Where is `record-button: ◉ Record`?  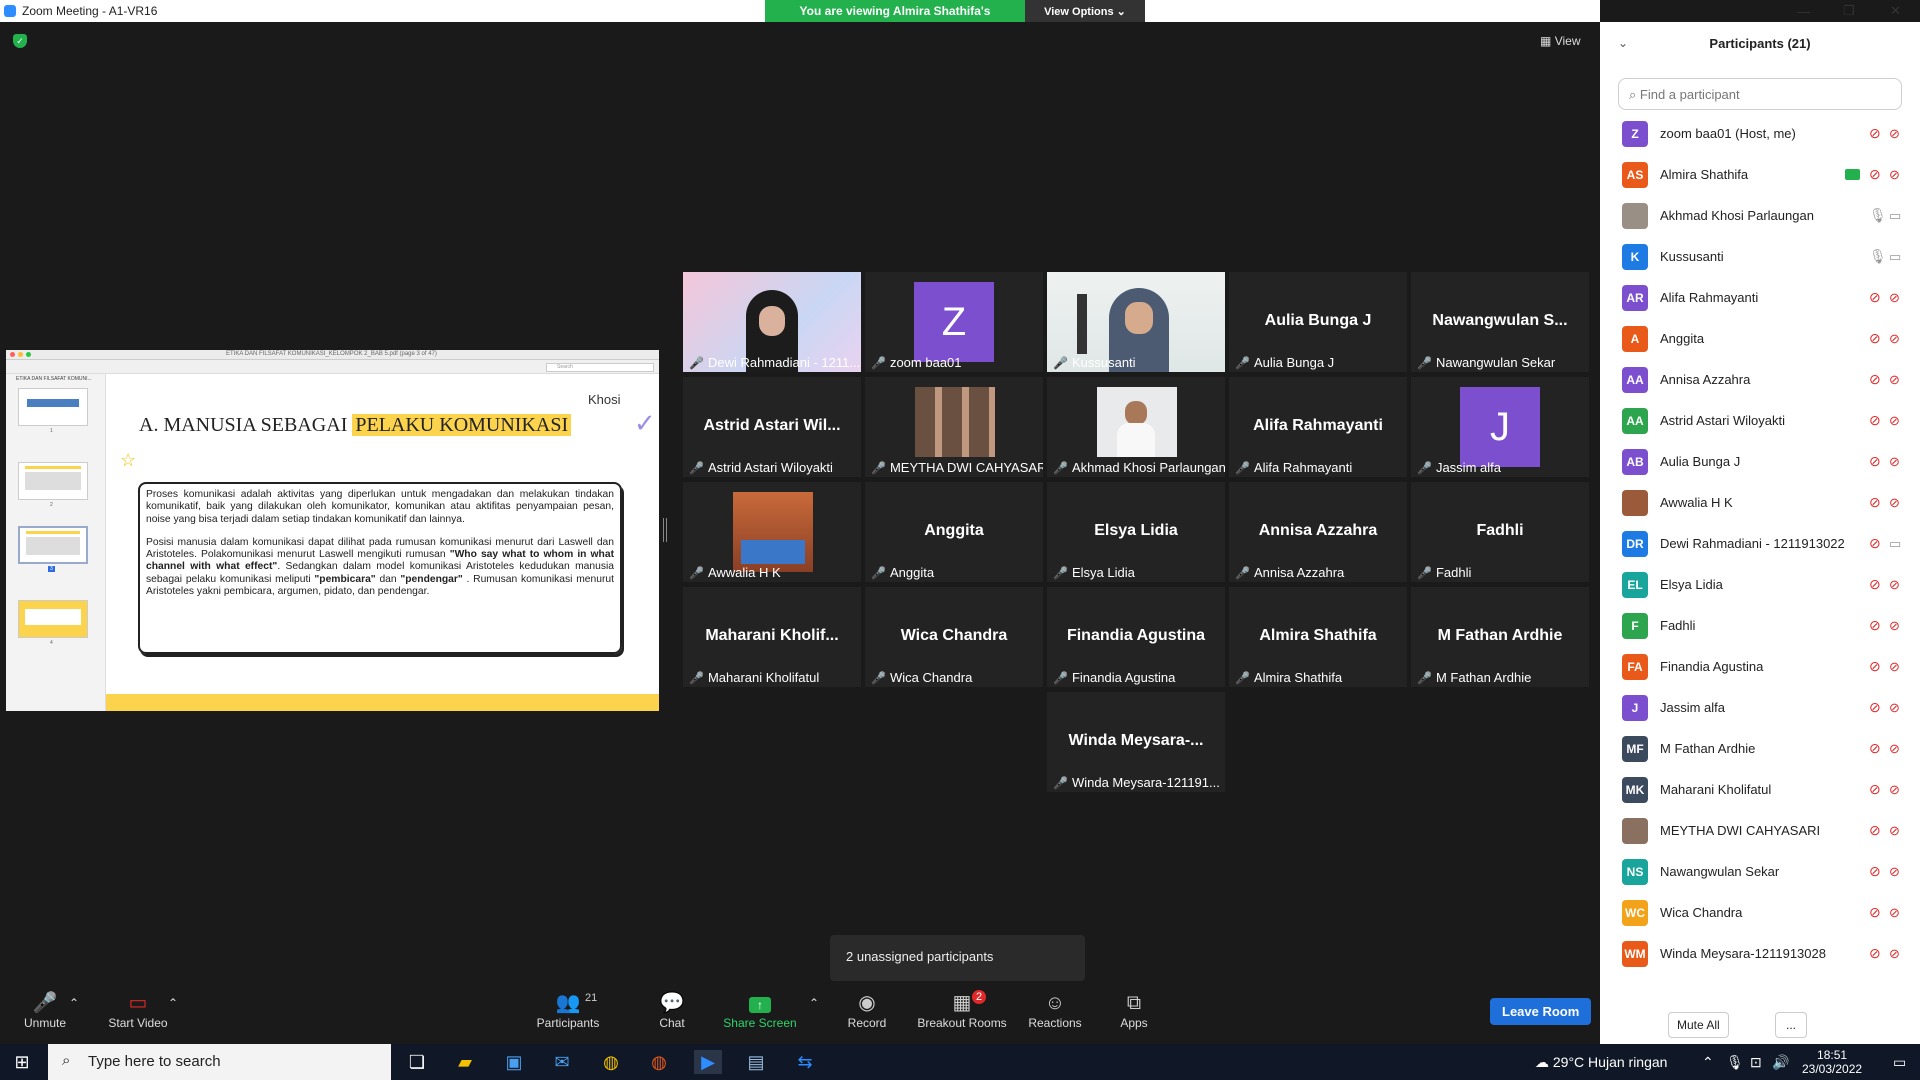
record-button: ◉ Record is located at coordinates (867, 1010).